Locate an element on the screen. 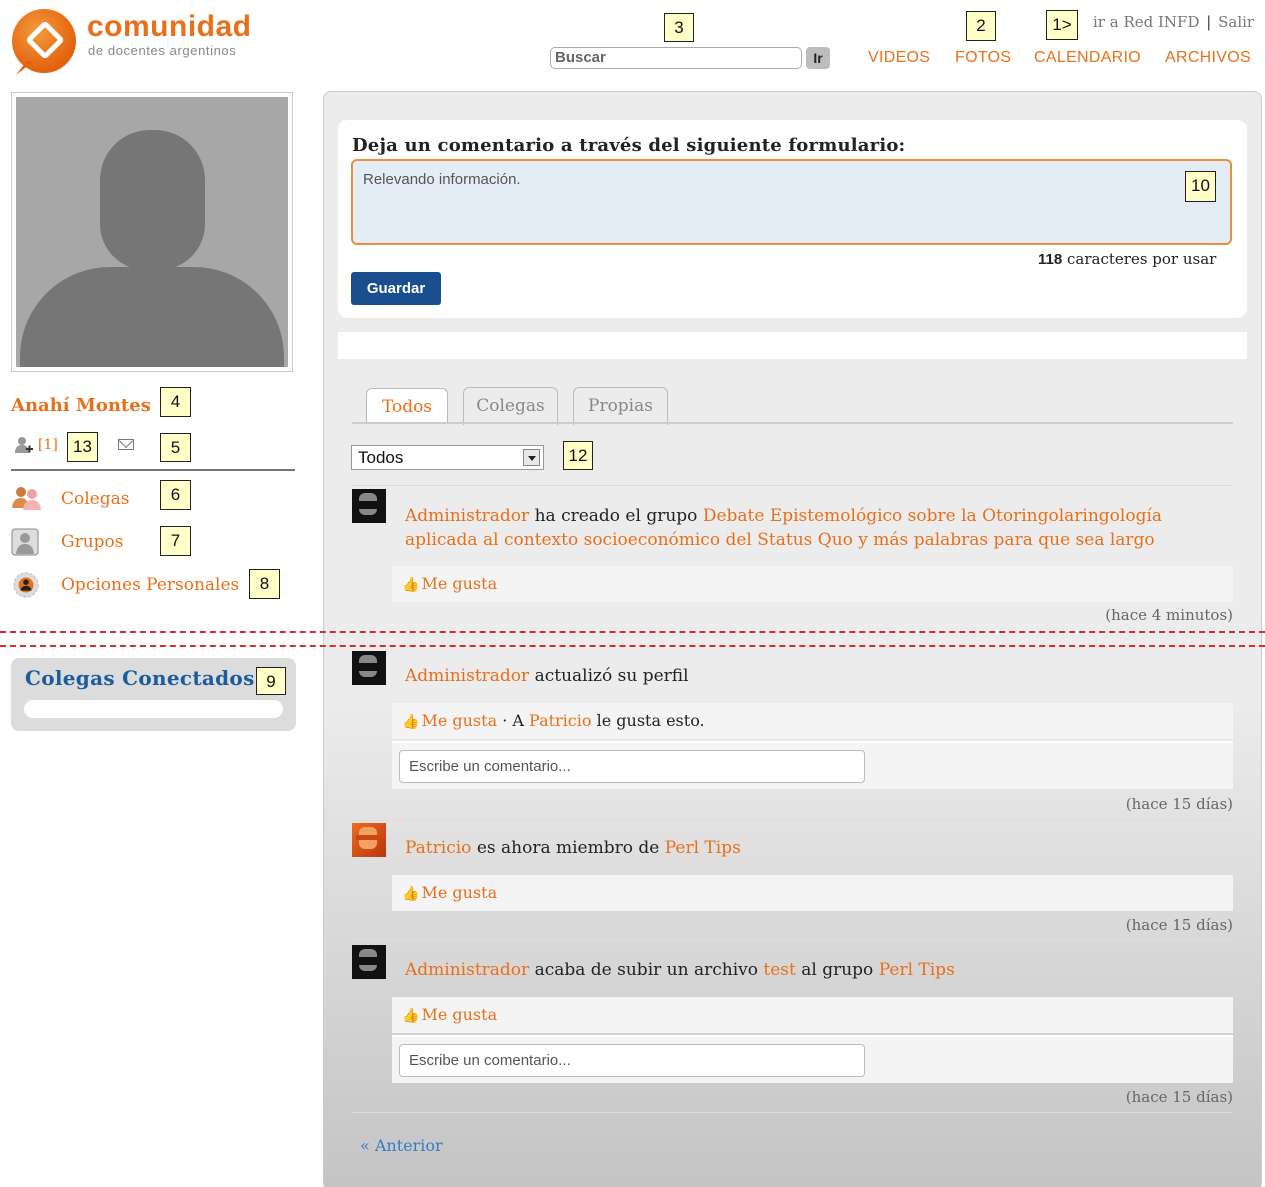  annotation-tag-13: 13 is located at coordinates (82, 447).